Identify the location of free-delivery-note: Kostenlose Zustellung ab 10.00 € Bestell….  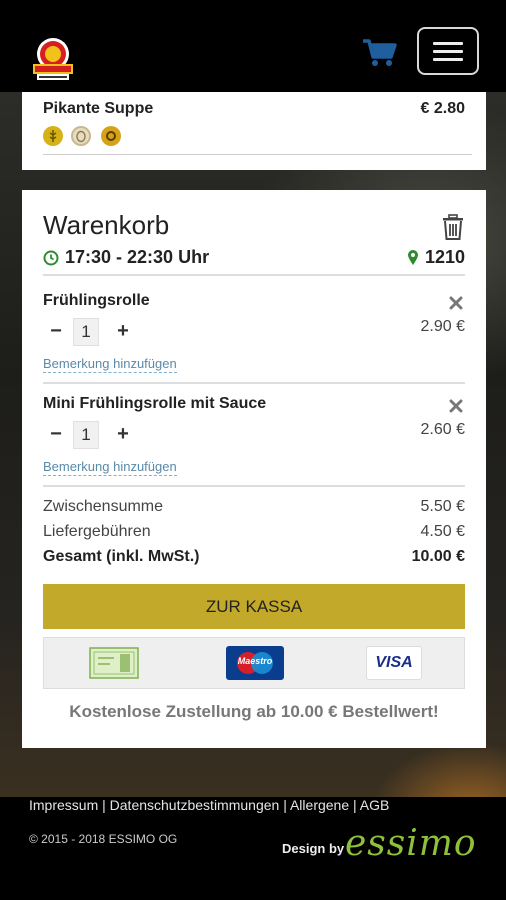
(254, 711).